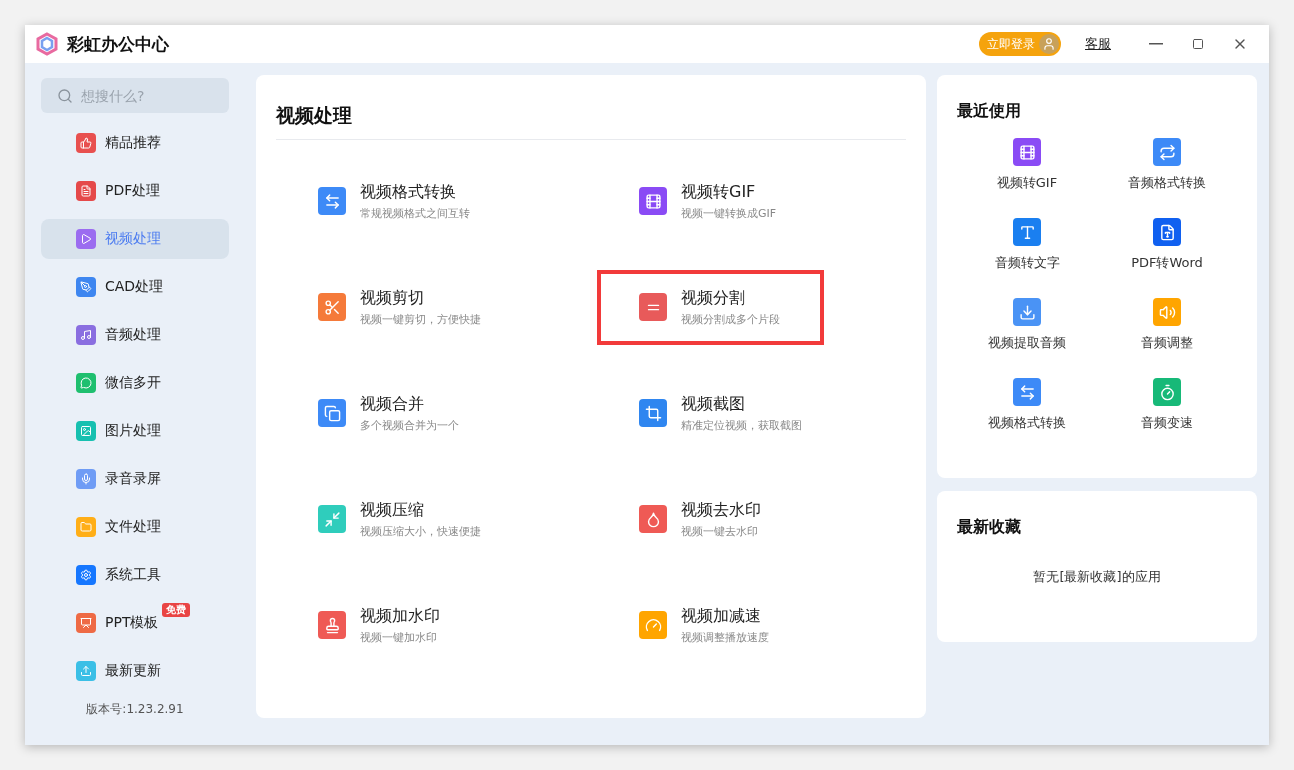 The height and width of the screenshot is (770, 1294). I want to click on sidebar-item: 图片处理, so click(135, 431).